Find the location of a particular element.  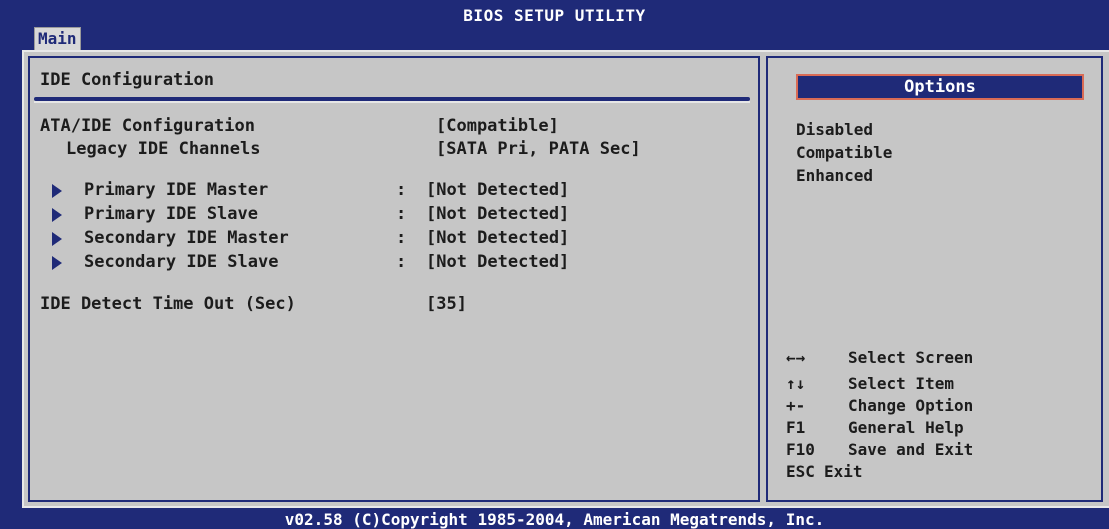

submenu-primary-master-label: Primary IDE Master is located at coordinates (176, 190).